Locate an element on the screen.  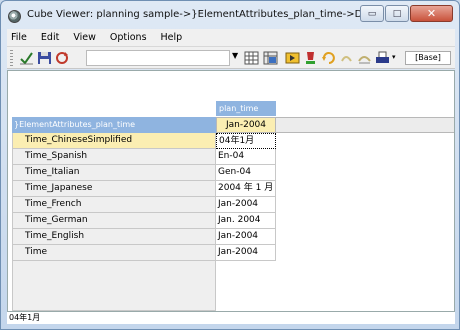
data-cell: 2004 年 1 月 is located at coordinates (246, 189).